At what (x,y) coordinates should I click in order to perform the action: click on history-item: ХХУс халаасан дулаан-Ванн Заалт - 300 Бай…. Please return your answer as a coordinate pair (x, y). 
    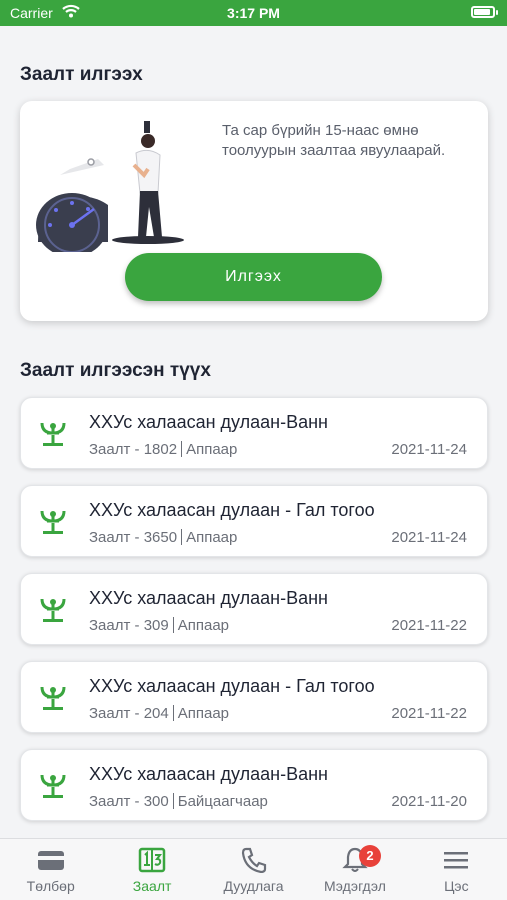
    Looking at the image, I should click on (254, 785).